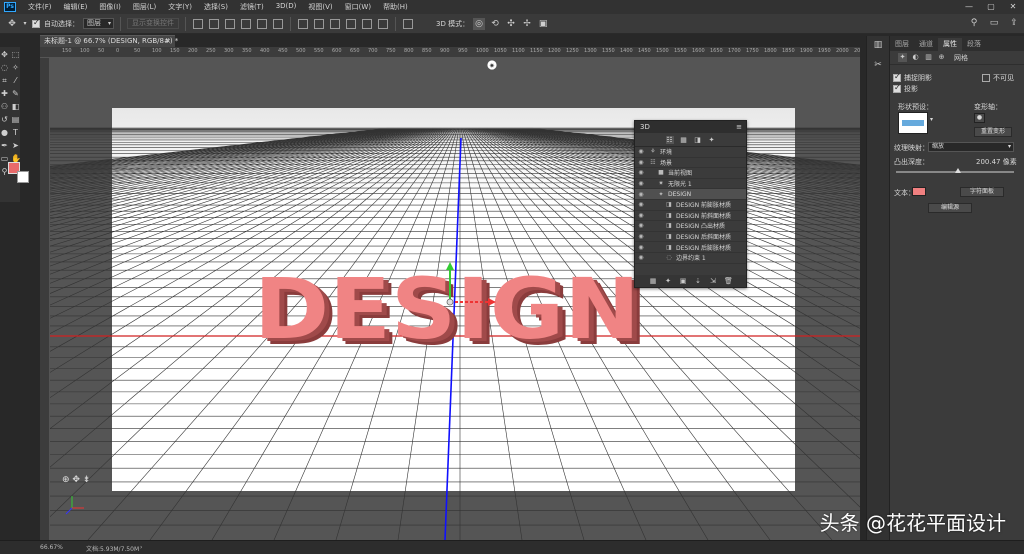 This screenshot has width=1024, height=554. I want to click on roll-3d-icon: ⟲, so click(495, 24).